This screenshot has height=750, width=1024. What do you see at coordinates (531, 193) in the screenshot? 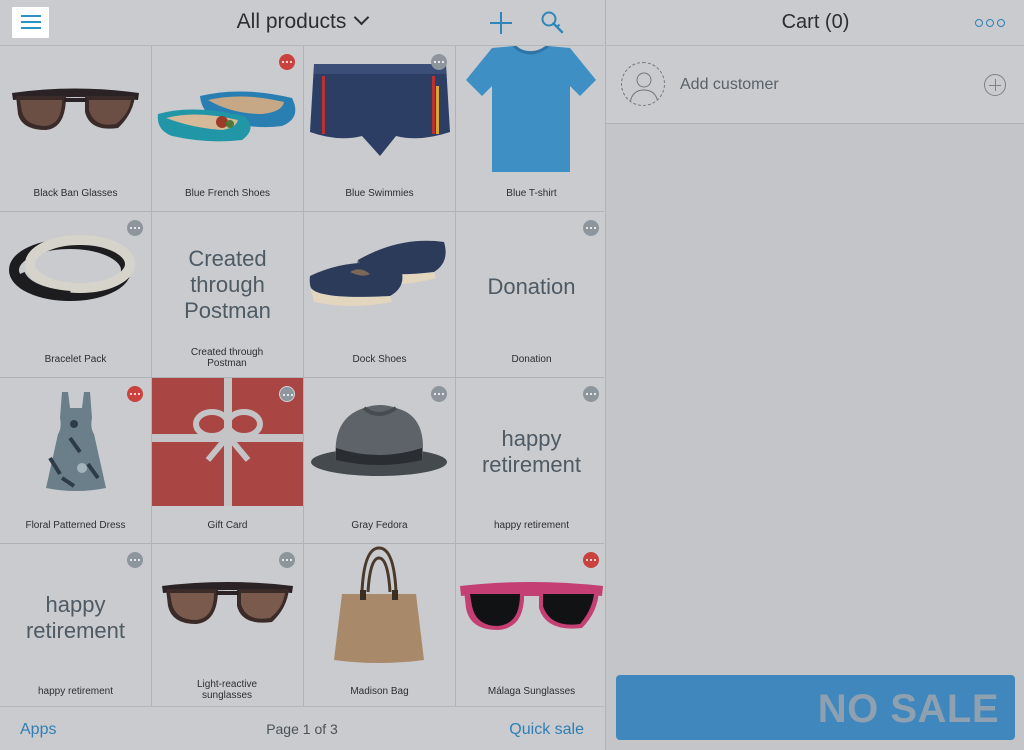
I see `product-name: Blue T-shirt` at bounding box center [531, 193].